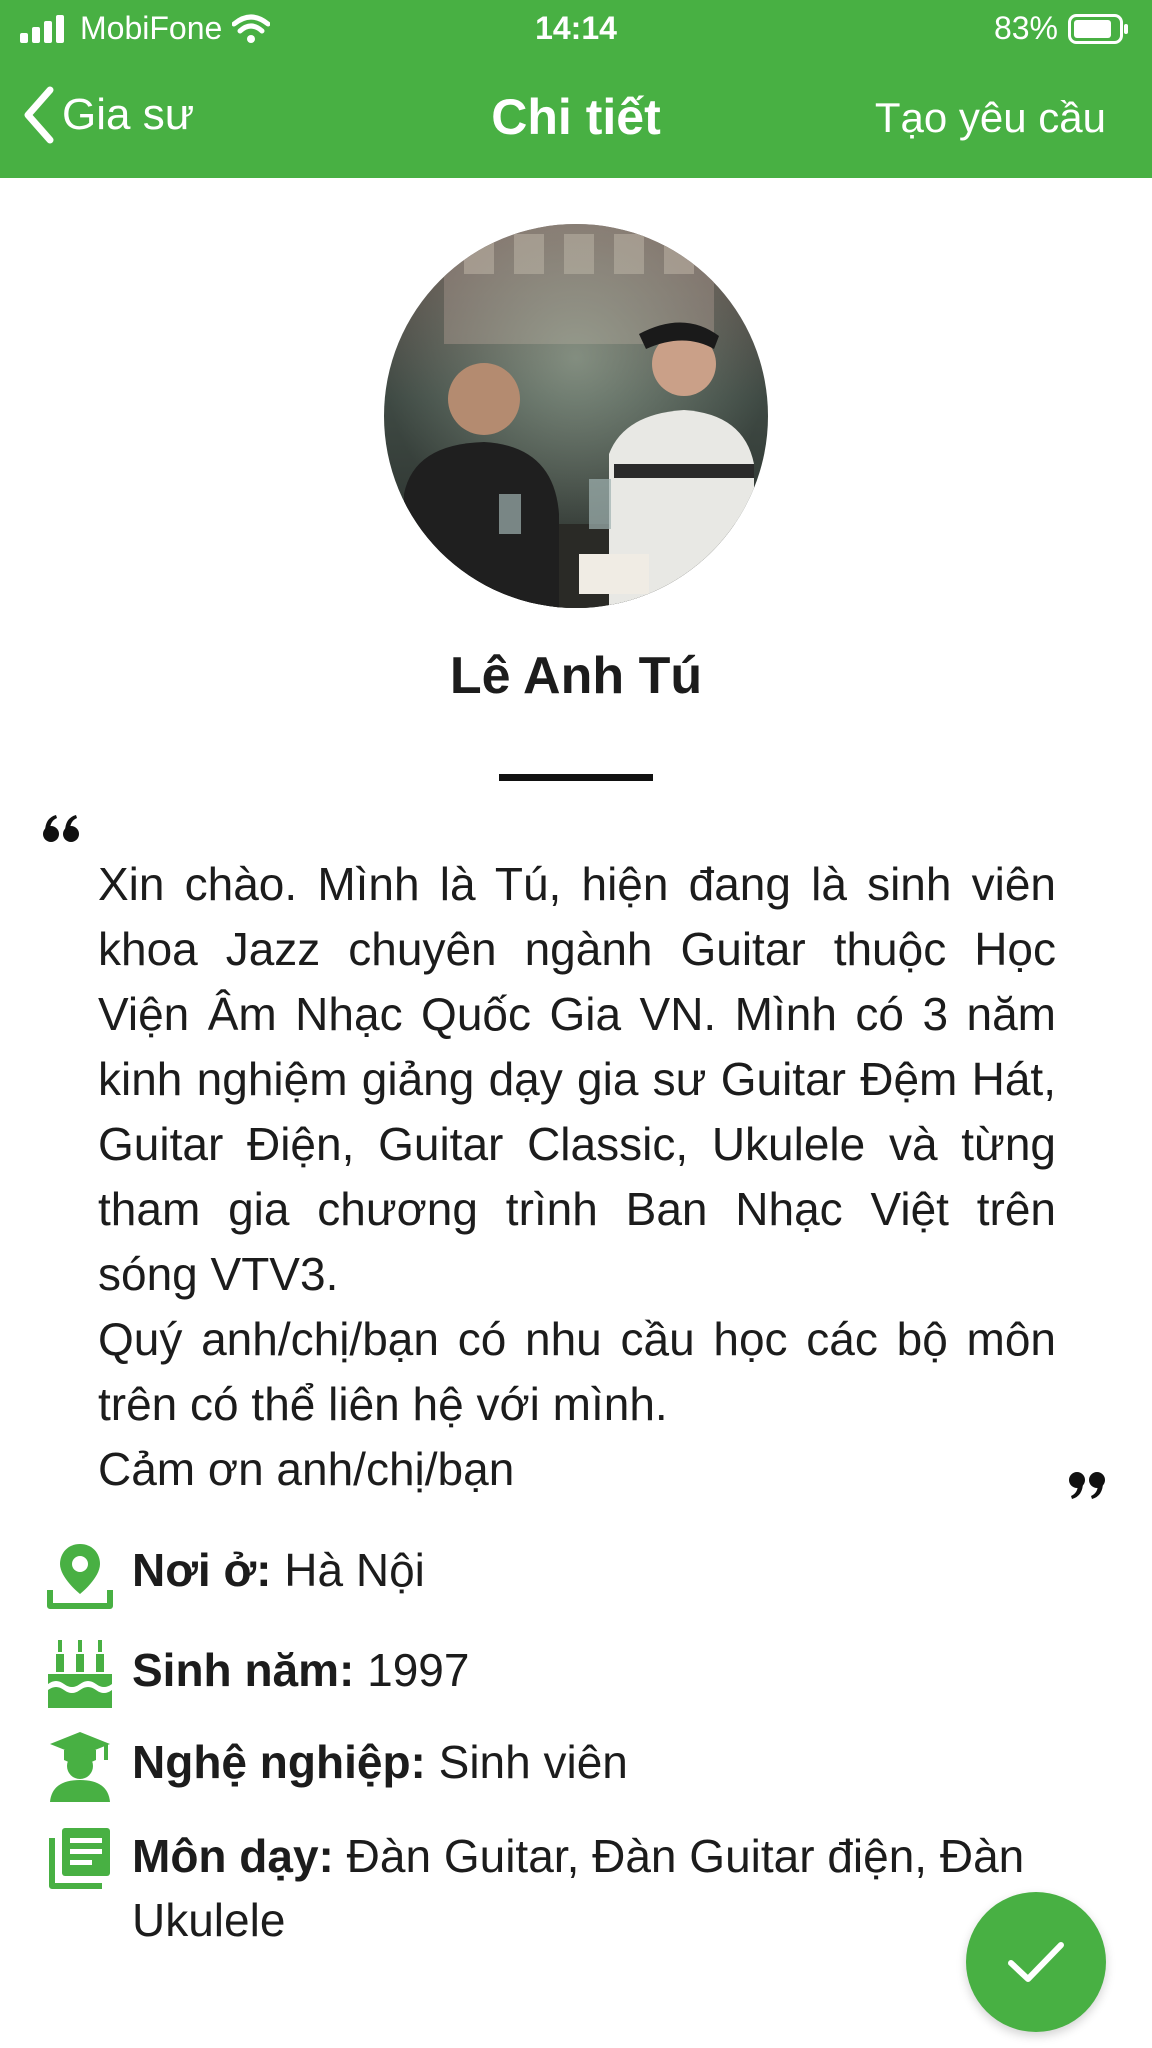 This screenshot has width=1152, height=2048. I want to click on birth-year-label: Sinh năm:, so click(243, 1670).